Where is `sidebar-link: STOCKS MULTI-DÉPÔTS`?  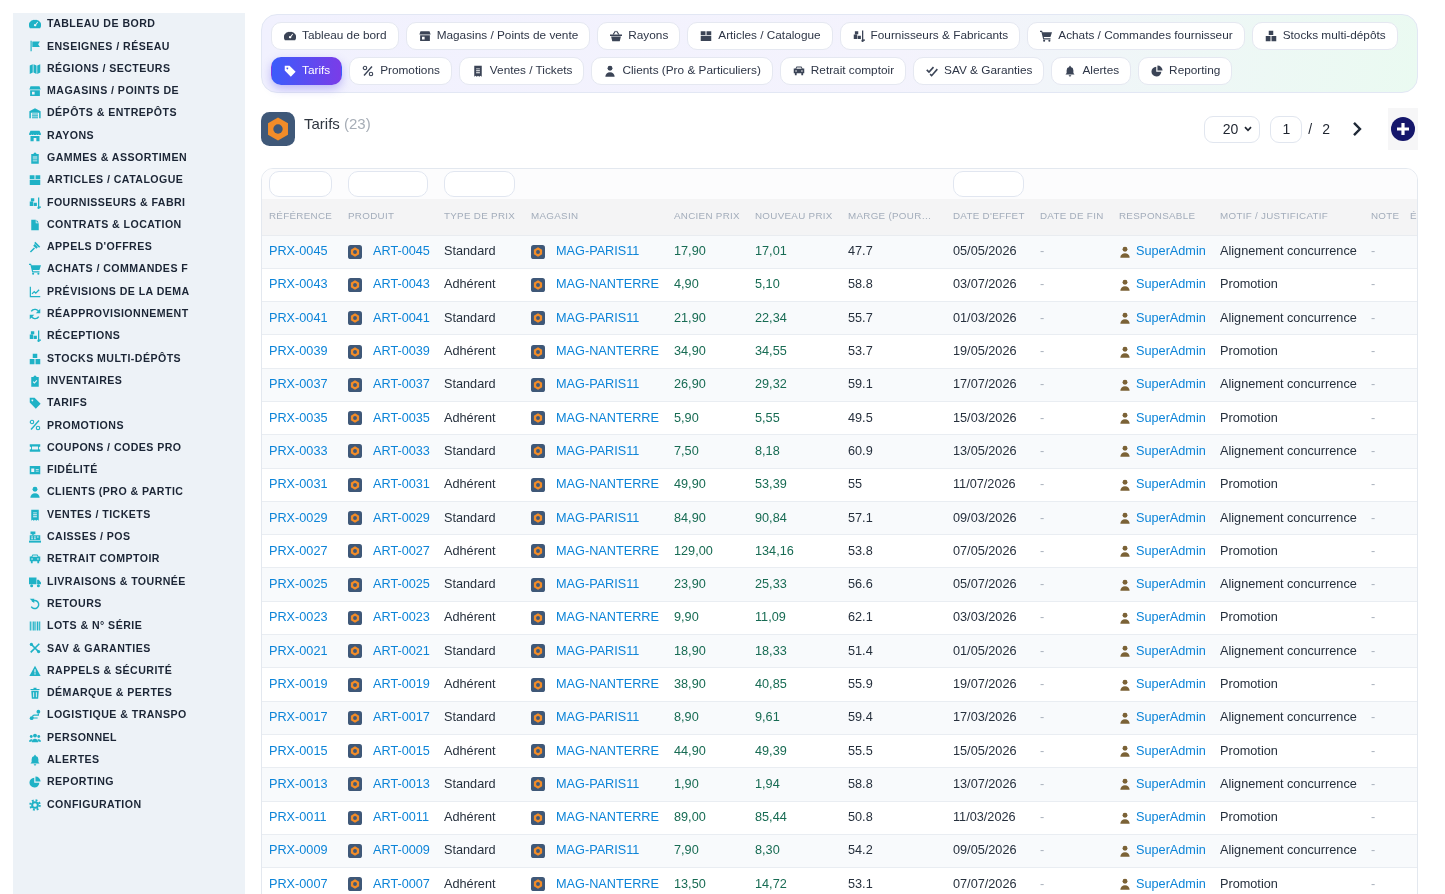
sidebar-link: STOCKS MULTI-DÉPÔTS is located at coordinates (129, 358).